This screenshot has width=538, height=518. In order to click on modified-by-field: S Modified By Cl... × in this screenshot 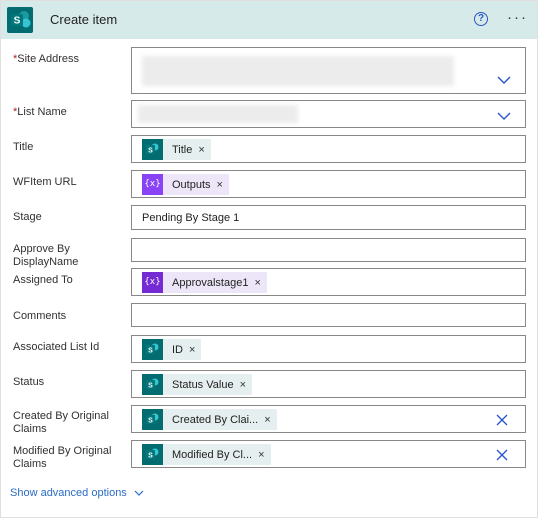, I will do `click(328, 454)`.